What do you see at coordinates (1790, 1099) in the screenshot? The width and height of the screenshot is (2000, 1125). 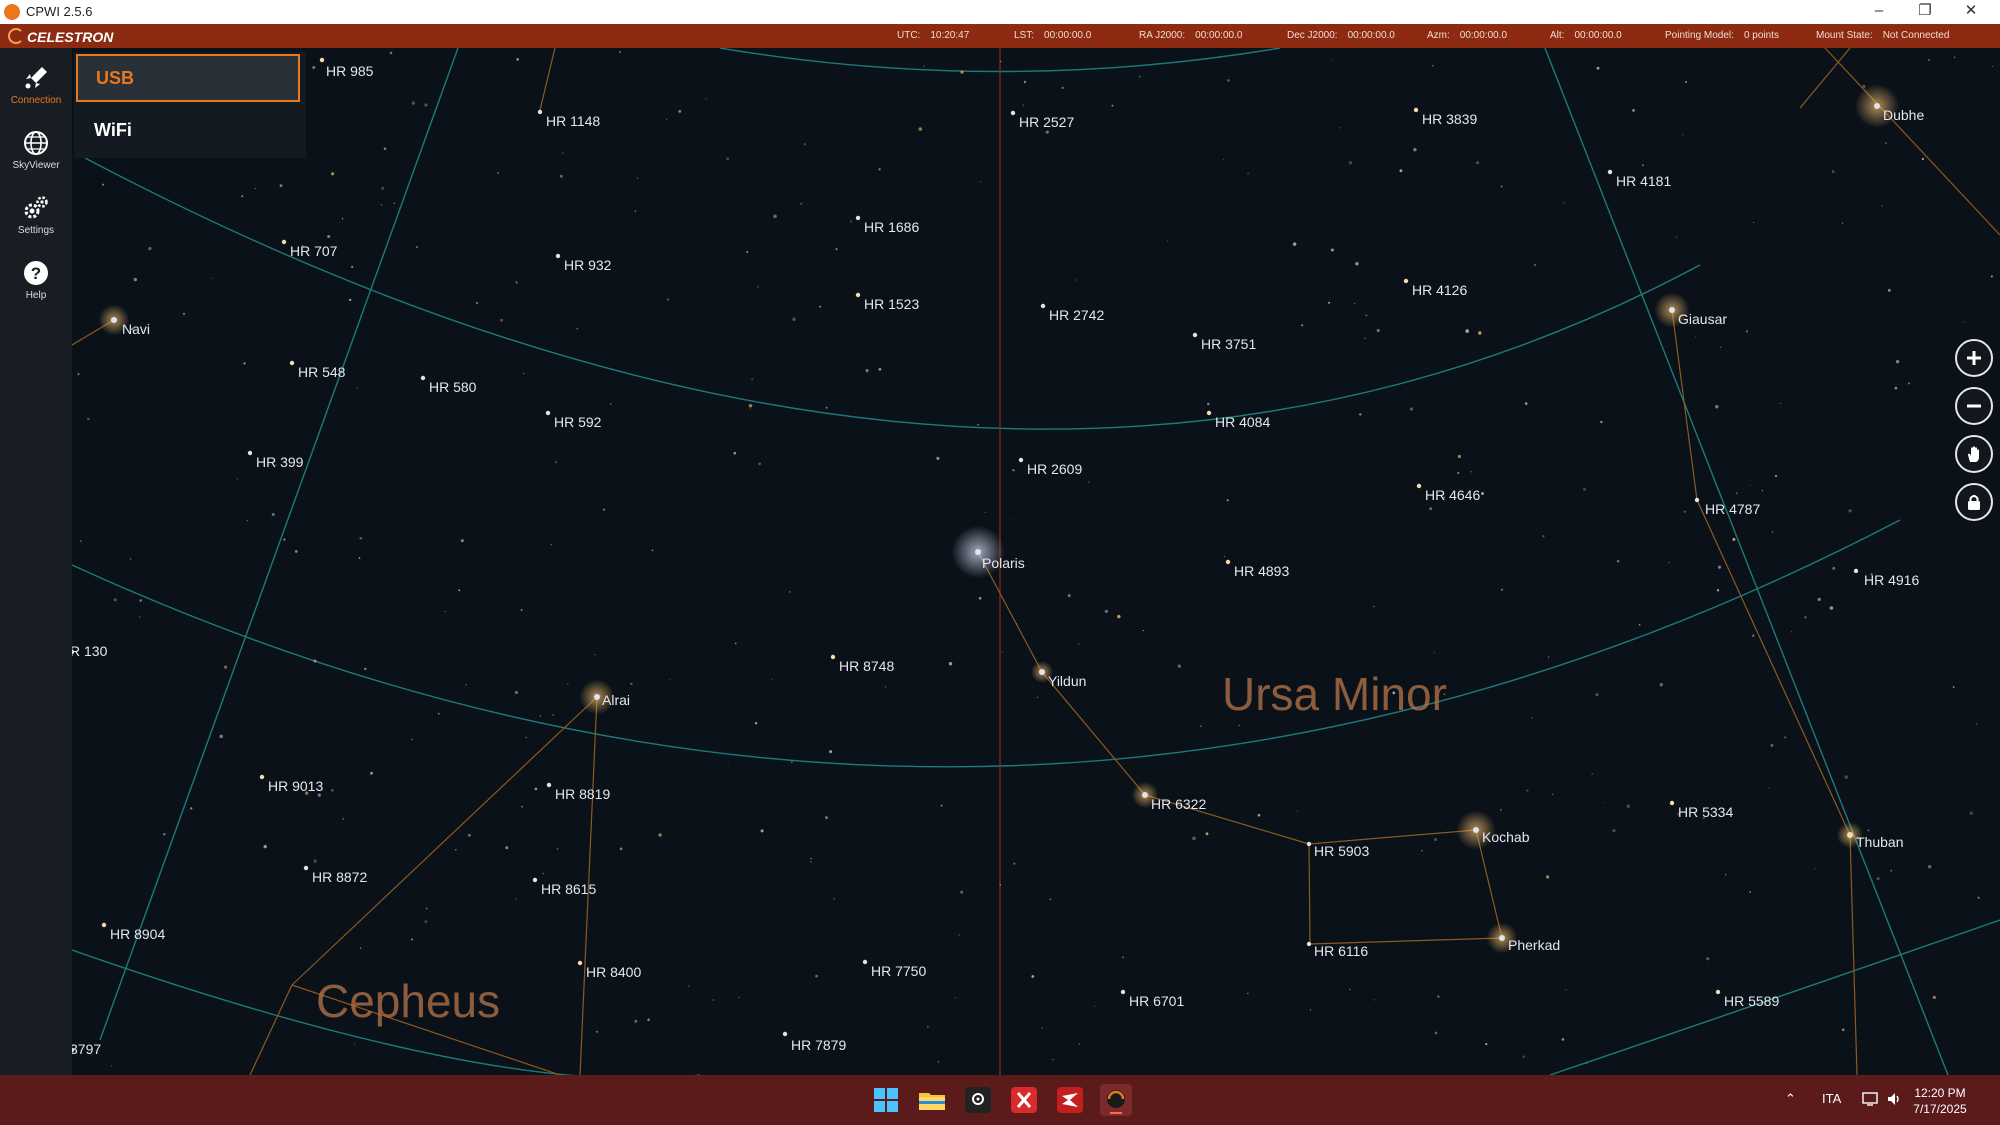 I see `tray-overflow-icon: ⌃` at bounding box center [1790, 1099].